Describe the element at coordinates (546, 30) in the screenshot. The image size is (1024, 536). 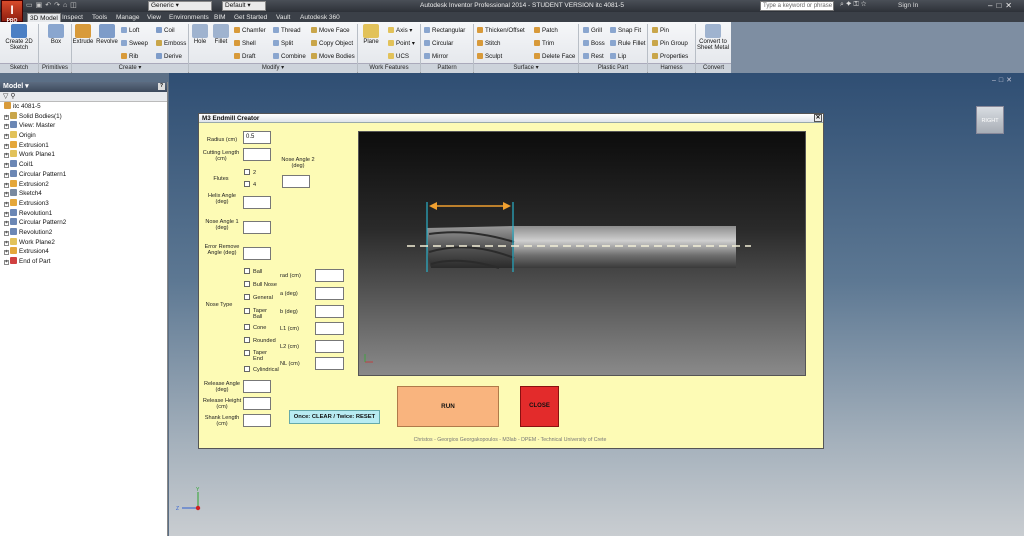
I see `patch-button: Patch` at that location.